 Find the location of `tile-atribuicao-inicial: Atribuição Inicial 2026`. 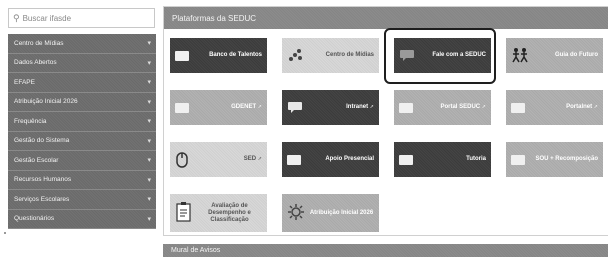

tile-atribuicao-inicial: Atribuição Inicial 2026 is located at coordinates (330, 213).